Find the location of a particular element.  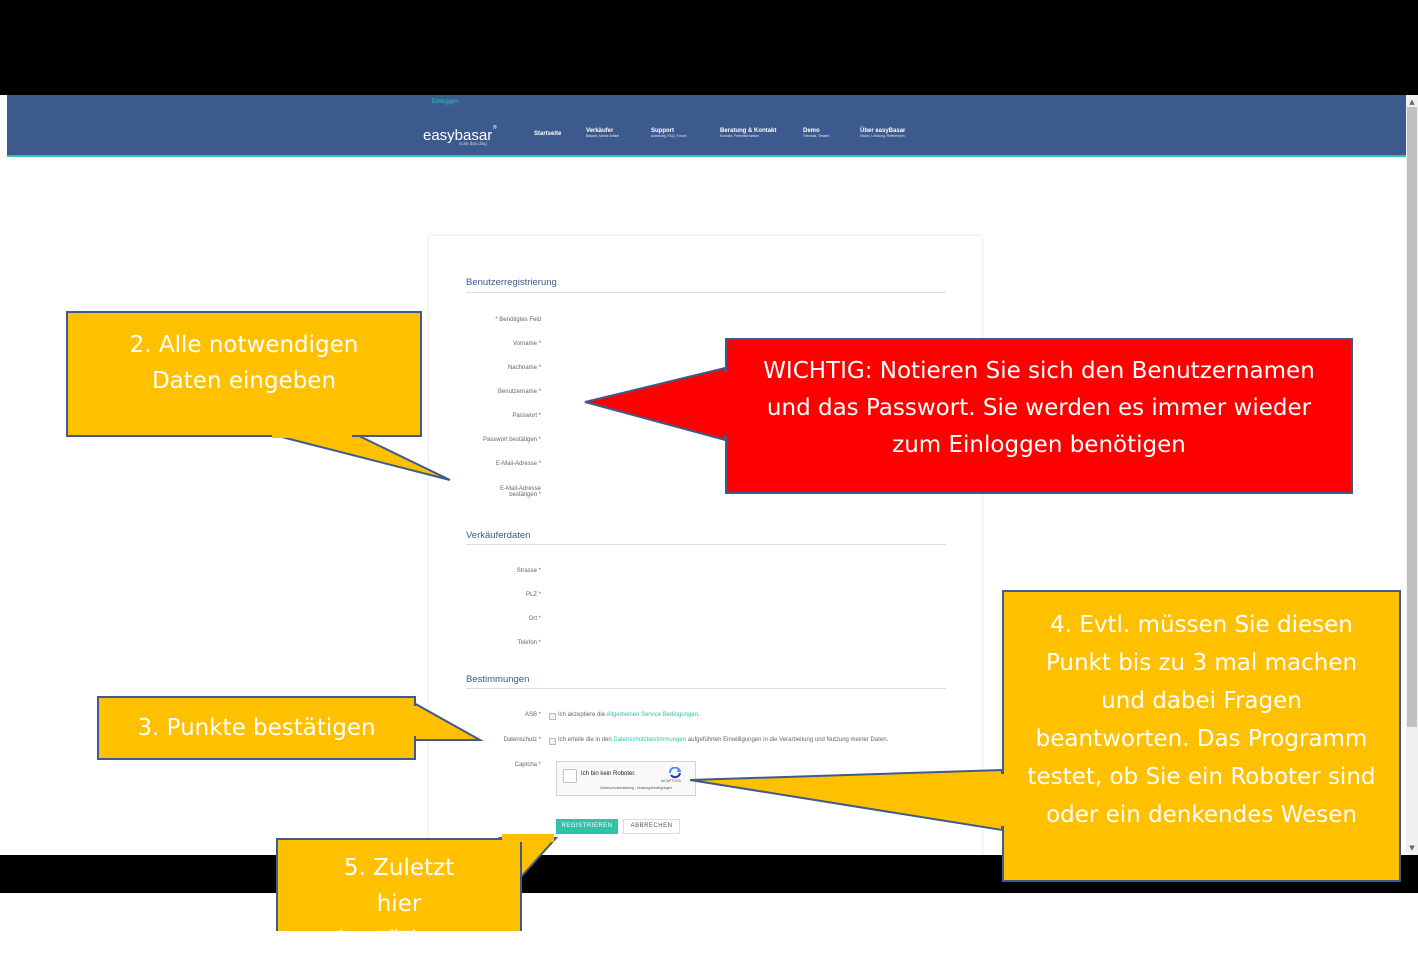

callout-step-3: 3. Punkte bestätigen is located at coordinates (256, 728).